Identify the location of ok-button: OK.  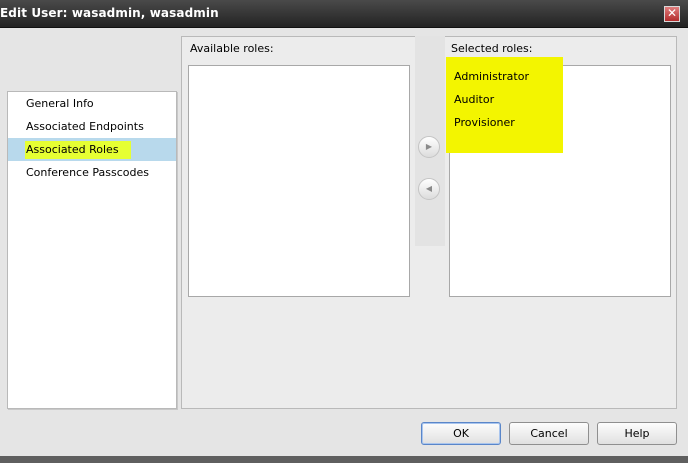
(461, 433).